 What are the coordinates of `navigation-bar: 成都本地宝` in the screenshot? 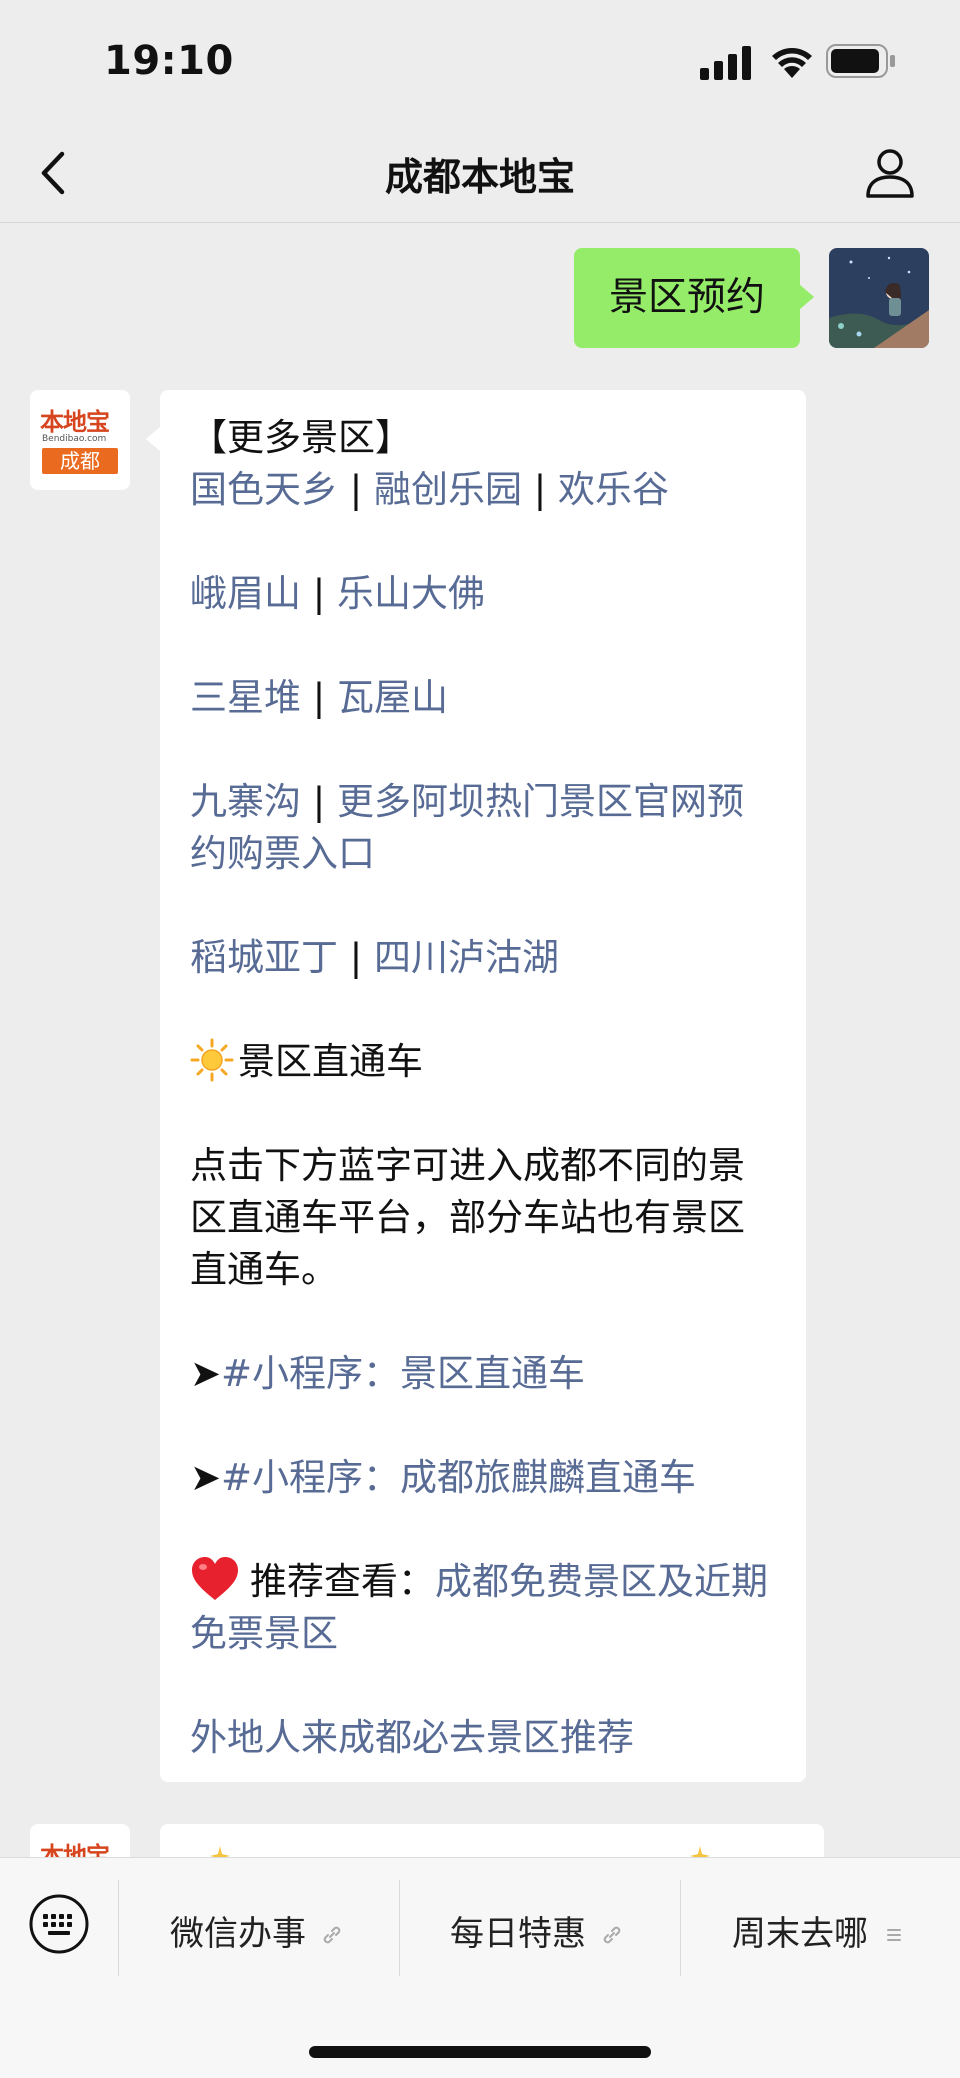 It's located at (480, 173).